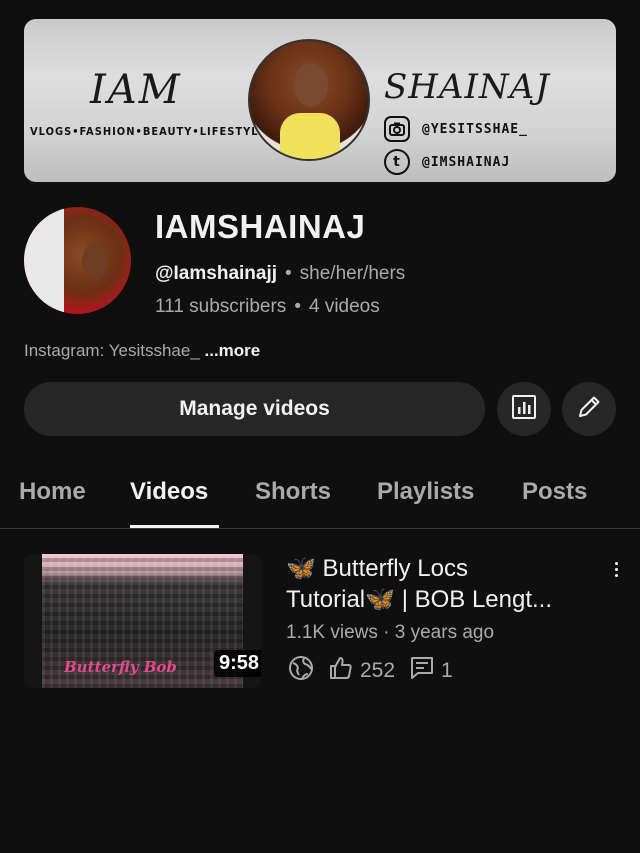  I want to click on subscriber-count: 111 subscribers, so click(221, 306).